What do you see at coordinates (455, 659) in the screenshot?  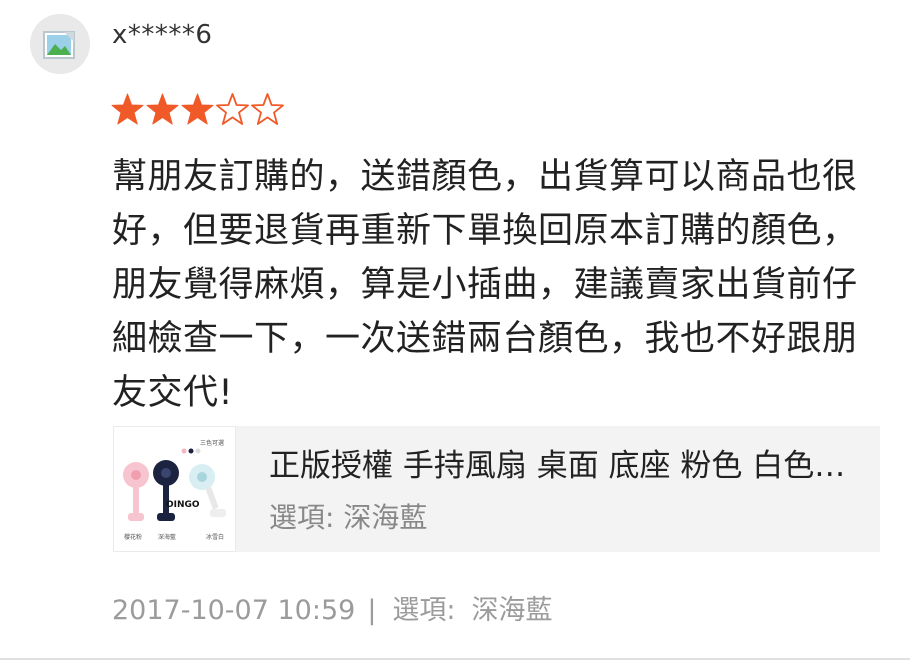 I see `divider` at bounding box center [455, 659].